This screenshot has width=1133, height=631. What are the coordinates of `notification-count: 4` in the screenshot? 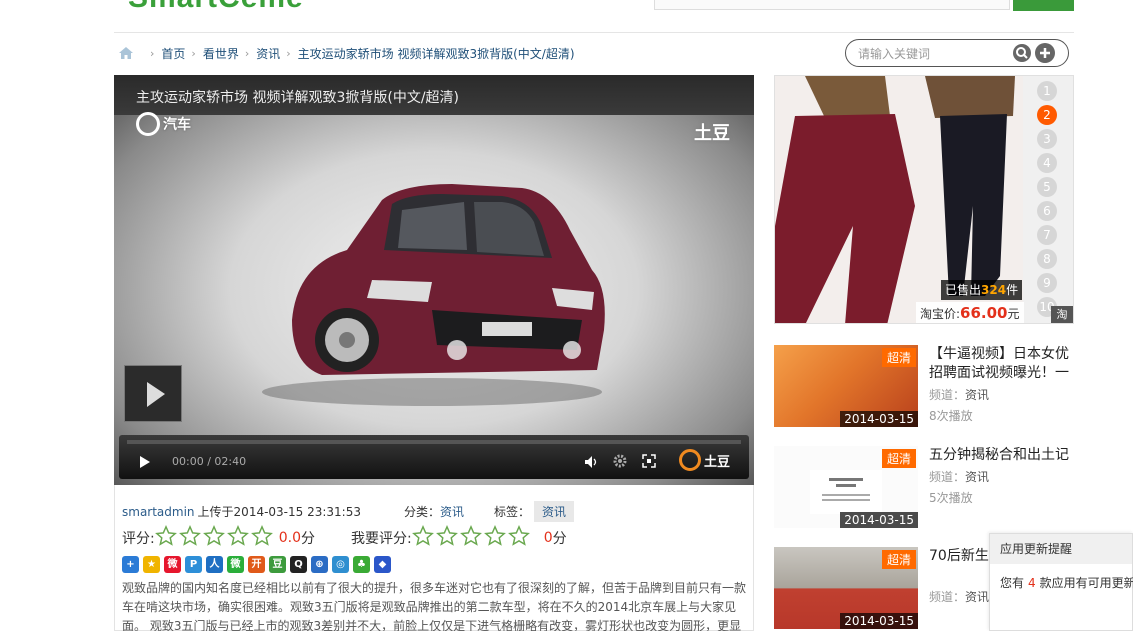 It's located at (1032, 583).